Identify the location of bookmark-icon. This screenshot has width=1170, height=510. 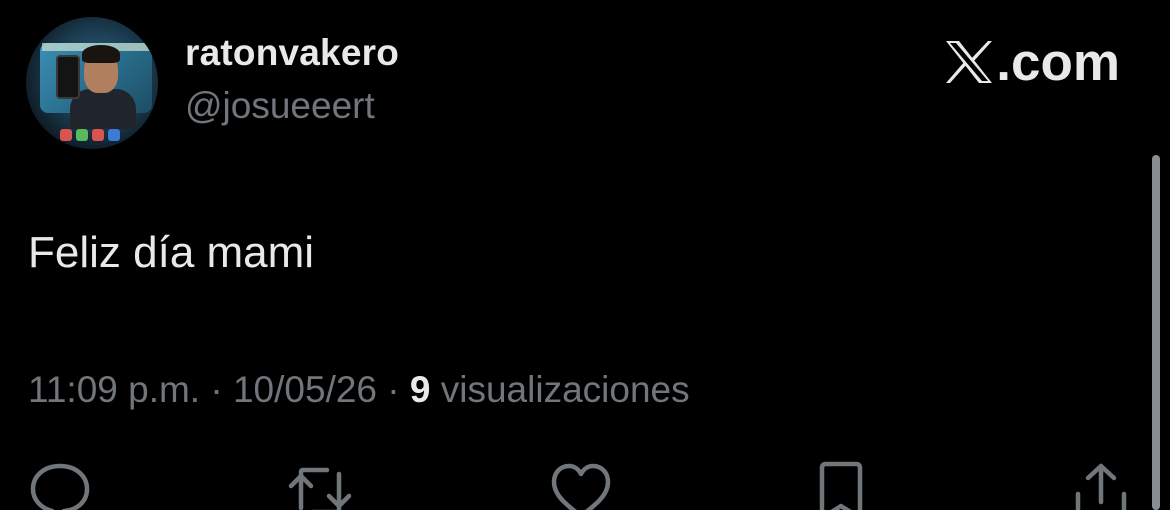
(841, 485).